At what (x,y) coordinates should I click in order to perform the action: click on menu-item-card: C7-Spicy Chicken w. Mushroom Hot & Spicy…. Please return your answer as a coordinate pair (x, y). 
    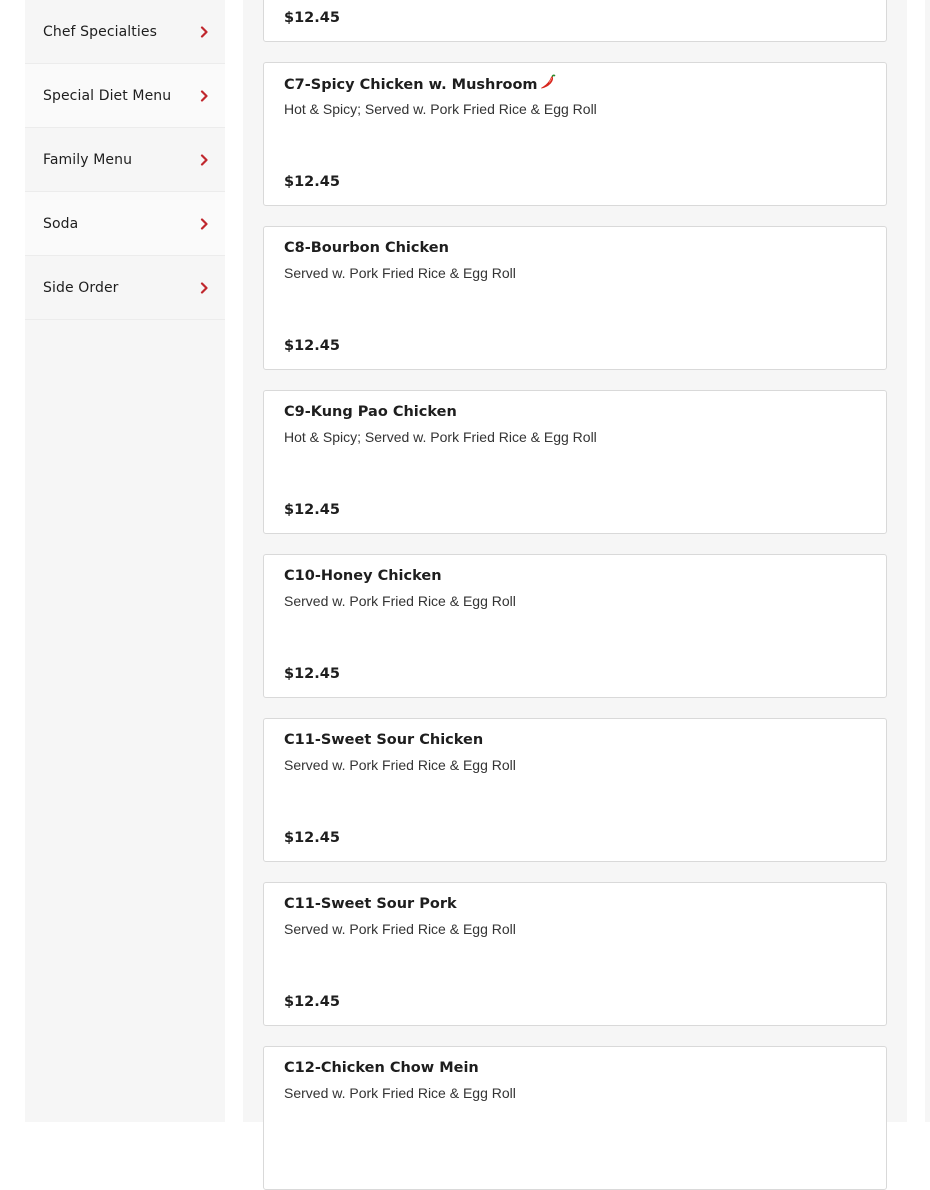
    Looking at the image, I should click on (575, 134).